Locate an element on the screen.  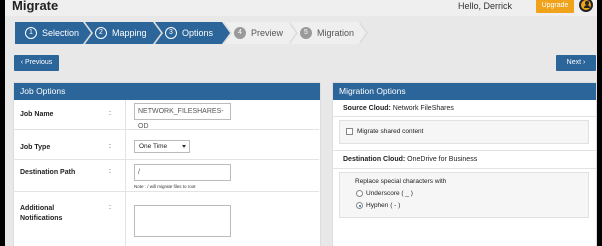
step-selection: 1 Selection is located at coordinates (54, 33).